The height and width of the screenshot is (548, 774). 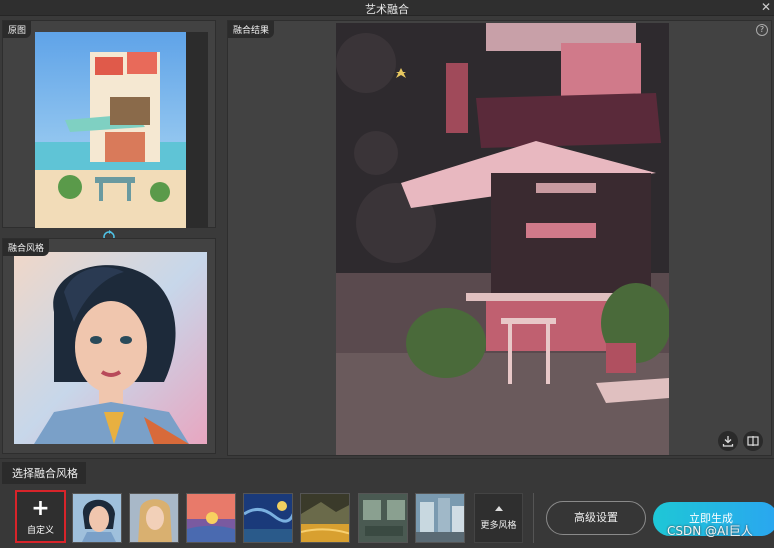 I want to click on style-thumb-portrait-curly, so click(x=97, y=518).